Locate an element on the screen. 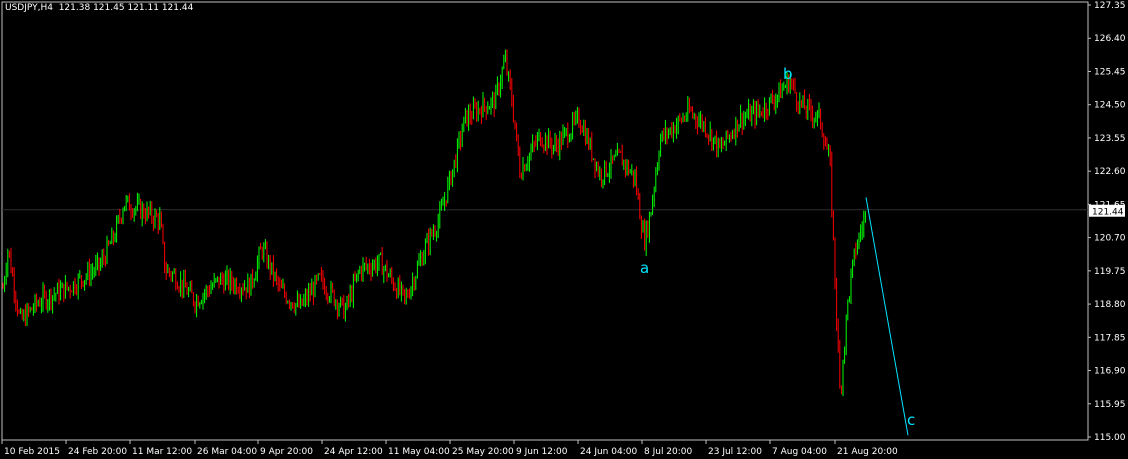 The height and width of the screenshot is (459, 1128). symbol-label: USDJPY,H4 is located at coordinates (29, 8).